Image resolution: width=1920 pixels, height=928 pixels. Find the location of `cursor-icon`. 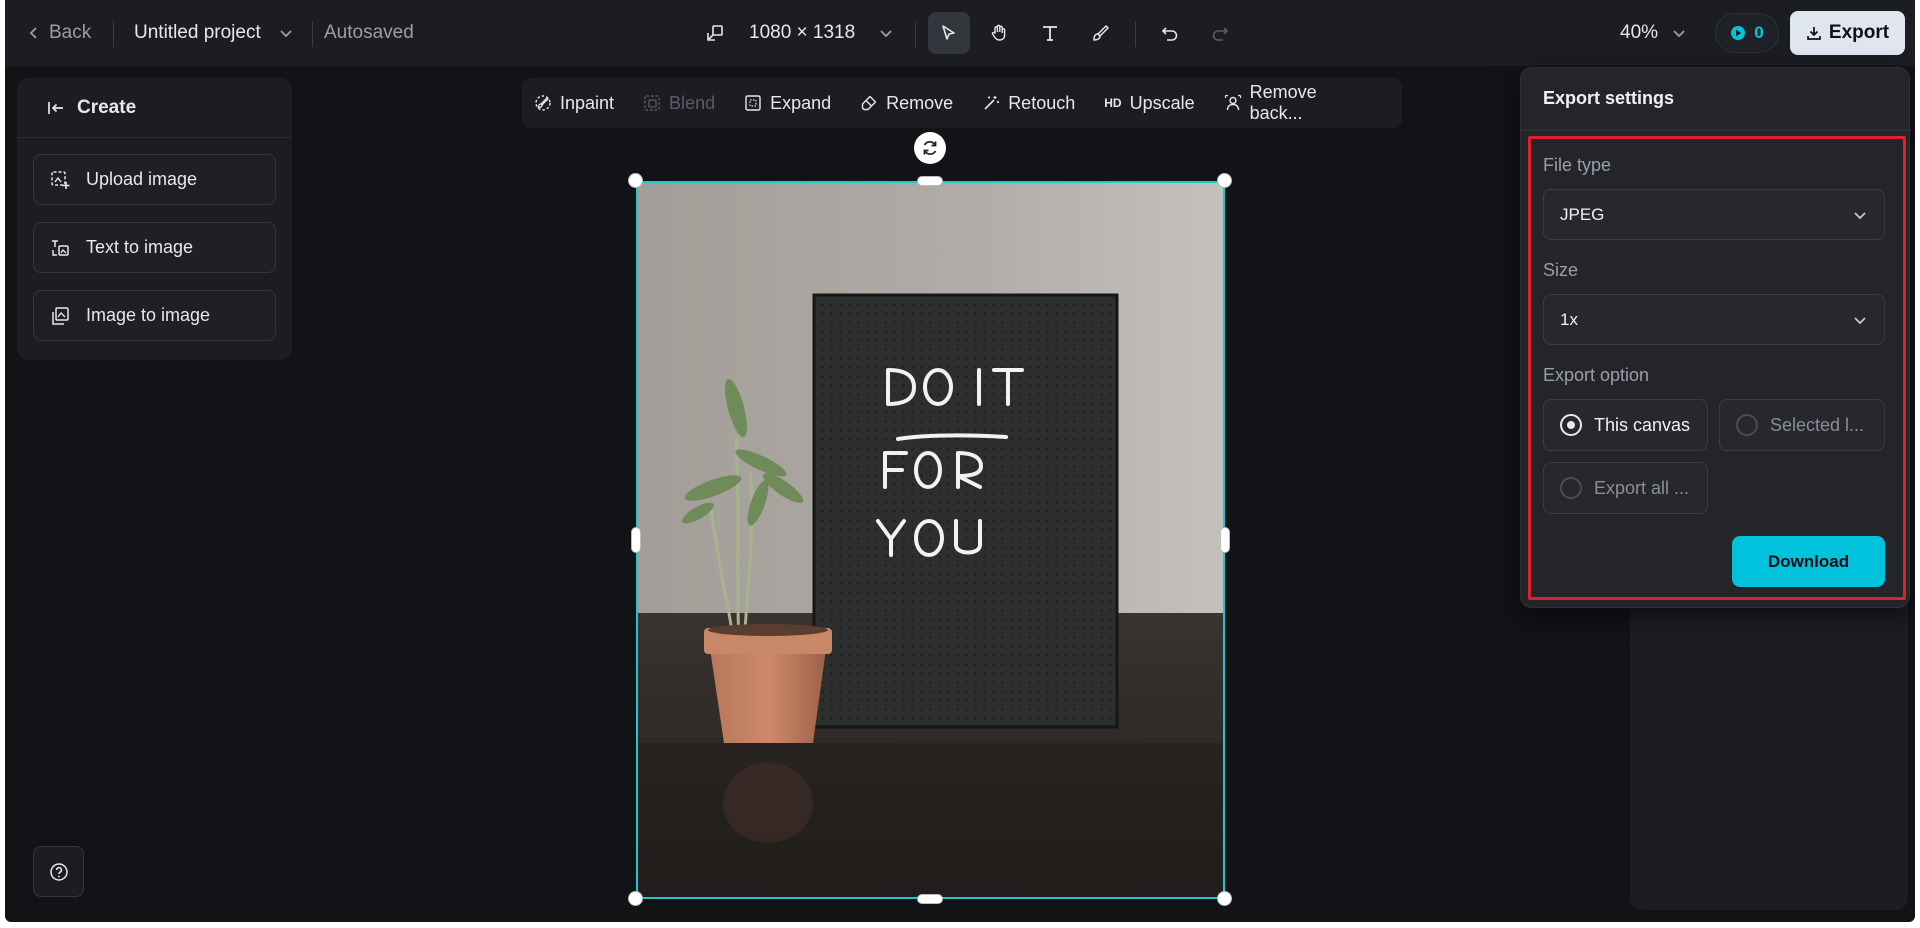

cursor-icon is located at coordinates (949, 33).